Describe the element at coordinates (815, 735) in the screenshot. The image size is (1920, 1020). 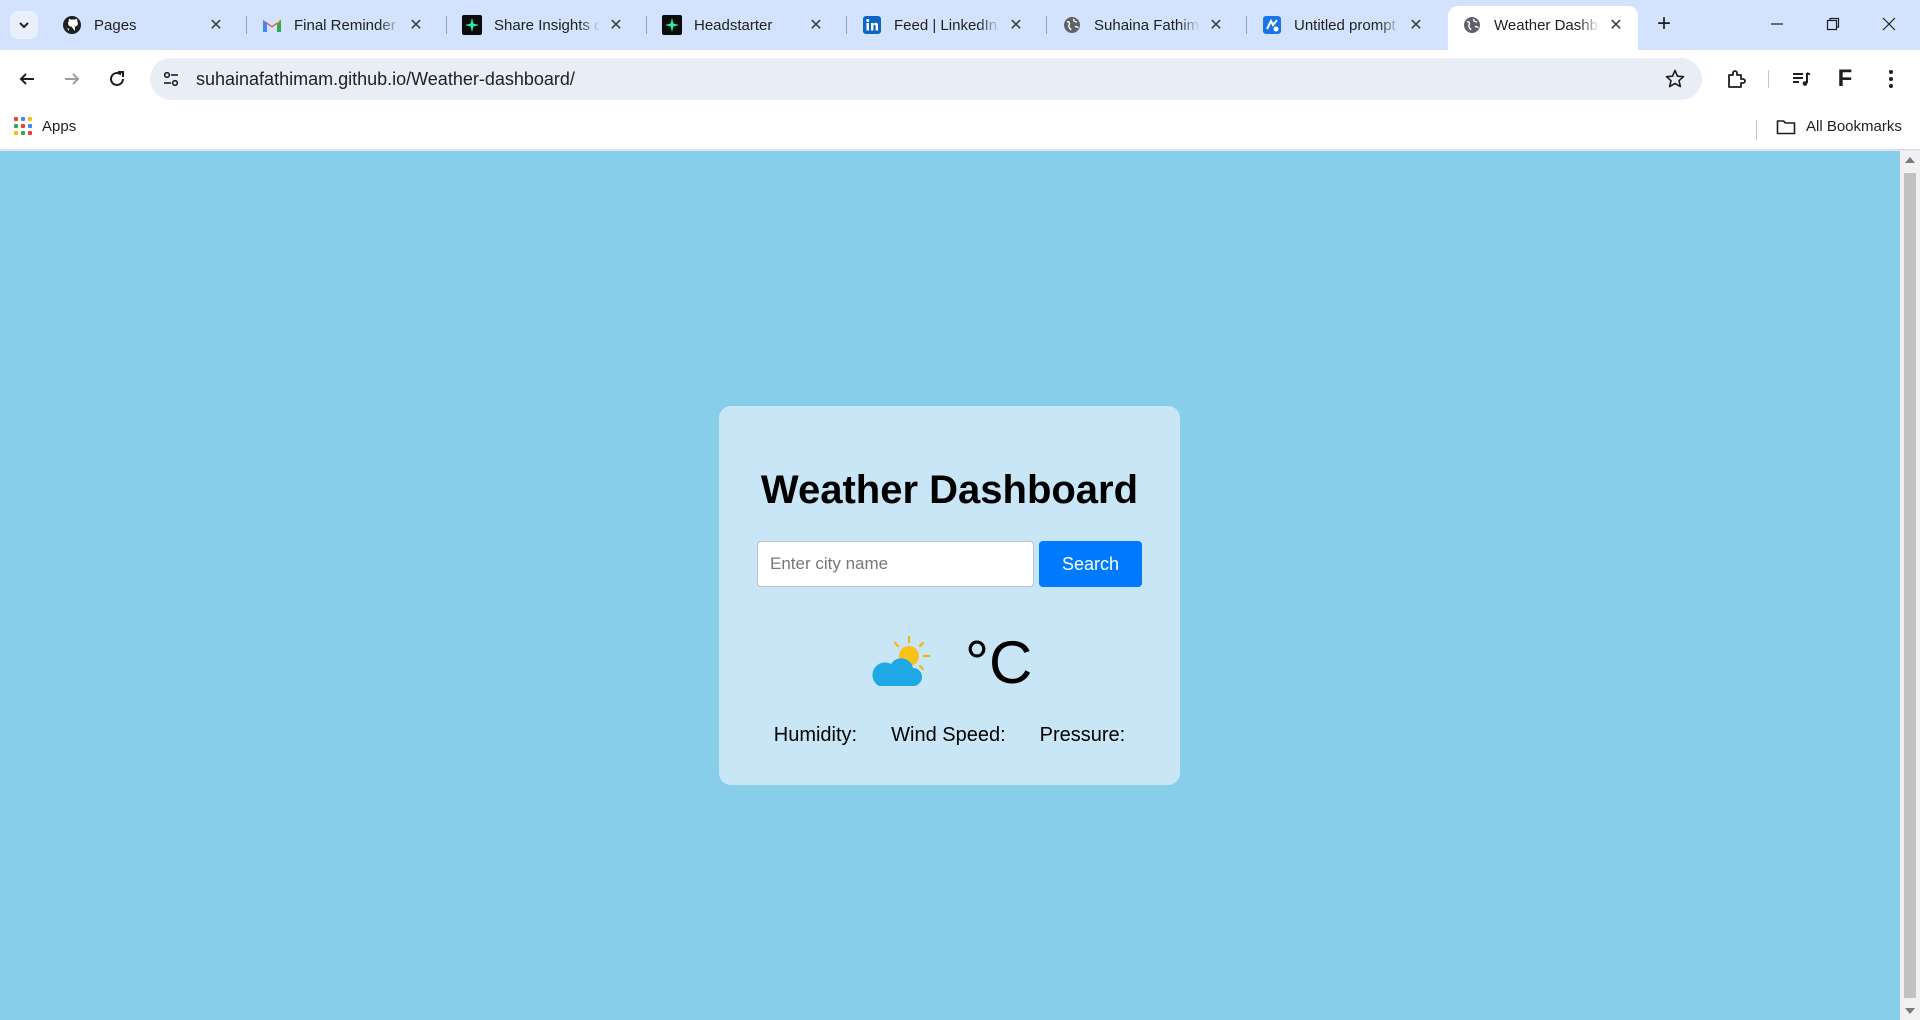
I see `humidity-label: Humidity:` at that location.